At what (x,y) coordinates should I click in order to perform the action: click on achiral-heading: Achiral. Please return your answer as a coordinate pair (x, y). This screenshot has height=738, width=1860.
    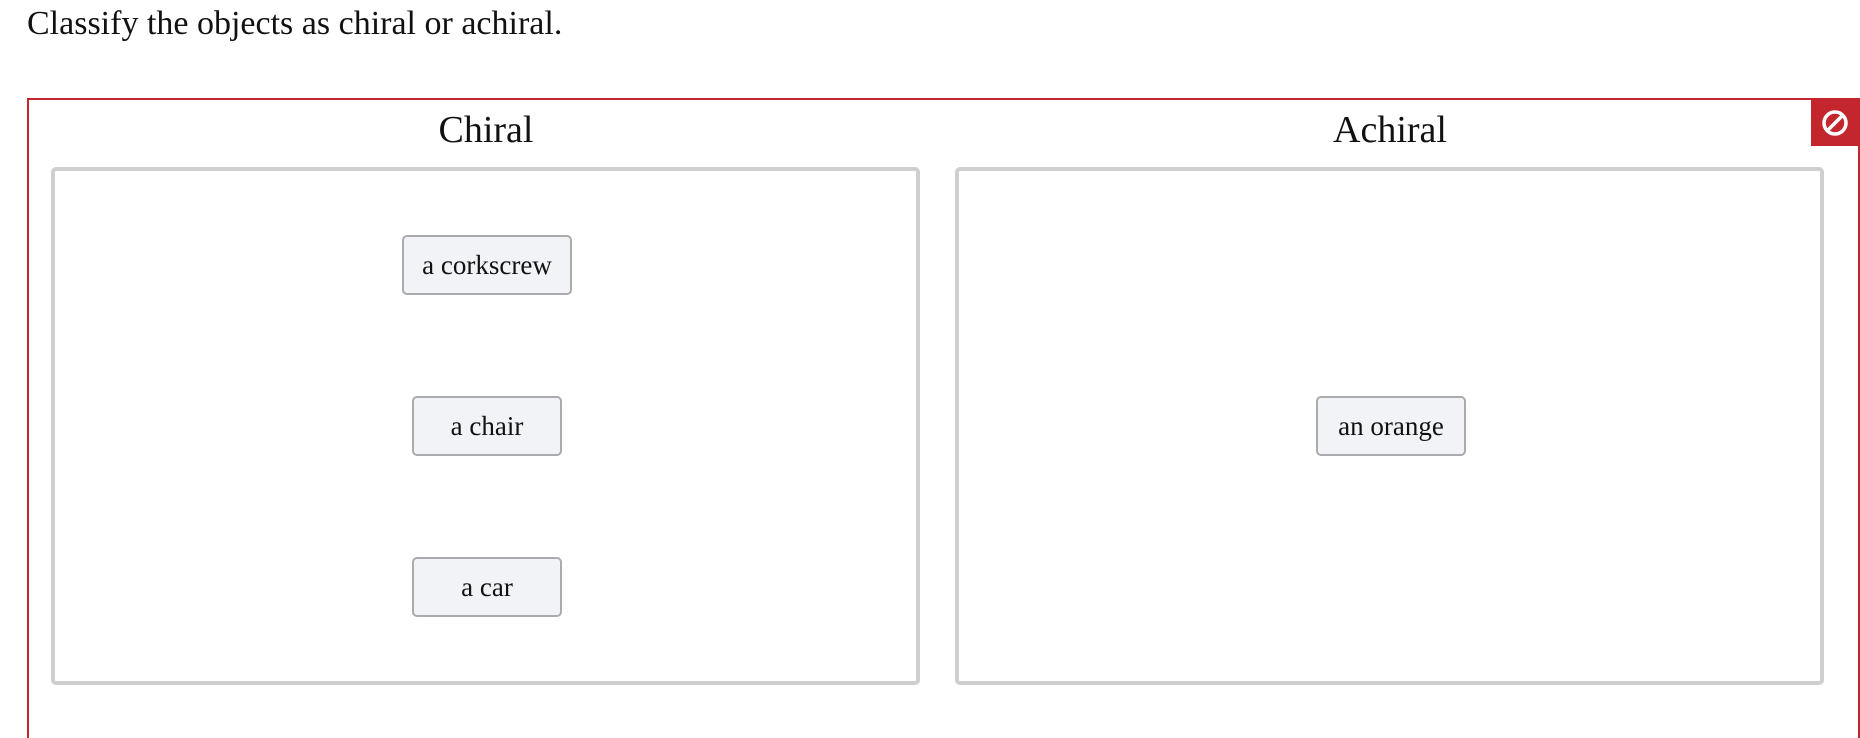
    Looking at the image, I should click on (1390, 130).